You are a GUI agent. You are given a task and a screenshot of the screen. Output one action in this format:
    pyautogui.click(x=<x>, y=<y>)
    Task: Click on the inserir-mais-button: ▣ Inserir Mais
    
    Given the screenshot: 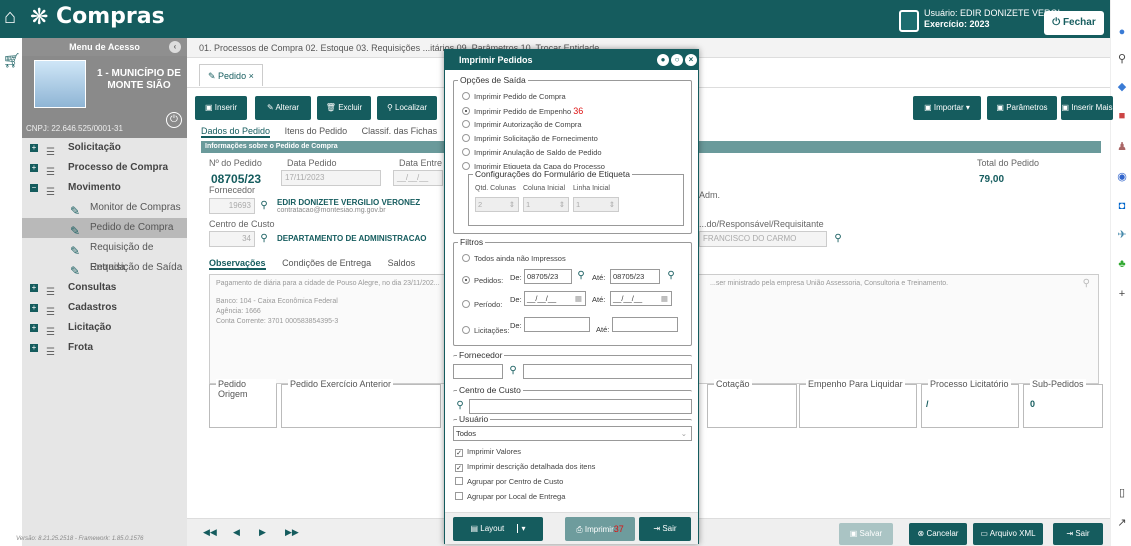 What is the action you would take?
    pyautogui.click(x=1087, y=108)
    